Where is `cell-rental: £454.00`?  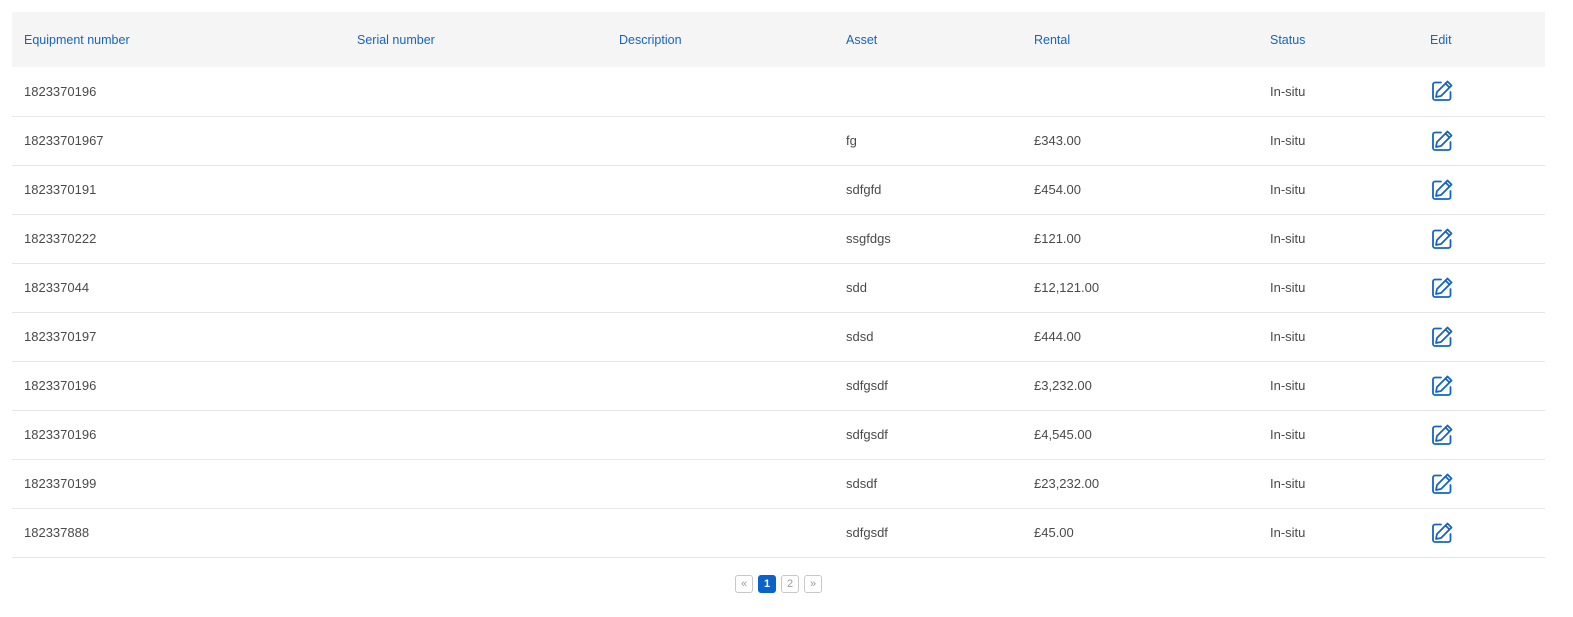 cell-rental: £454.00 is located at coordinates (1057, 189).